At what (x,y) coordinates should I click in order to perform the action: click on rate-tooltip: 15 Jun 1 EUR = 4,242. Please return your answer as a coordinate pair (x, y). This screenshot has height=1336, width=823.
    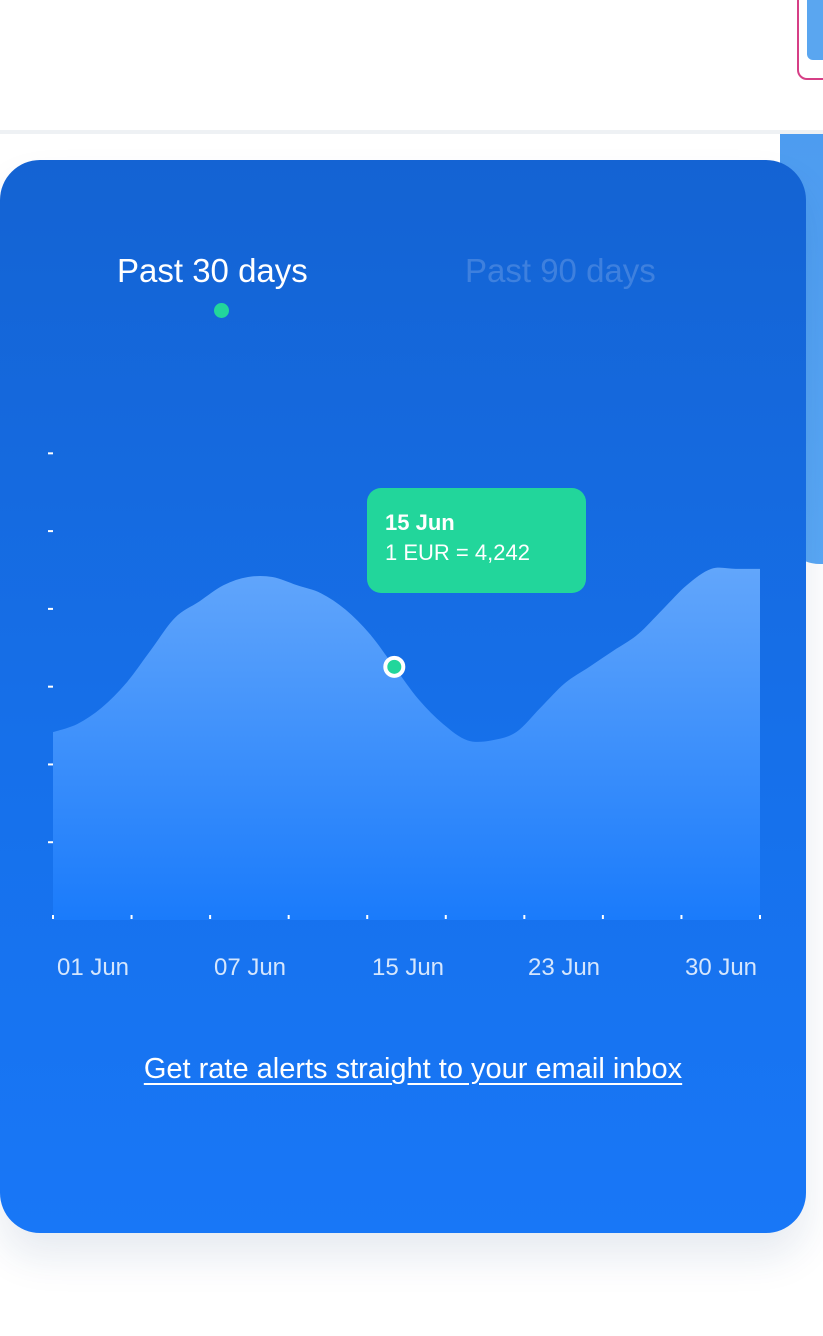
    Looking at the image, I should click on (476, 540).